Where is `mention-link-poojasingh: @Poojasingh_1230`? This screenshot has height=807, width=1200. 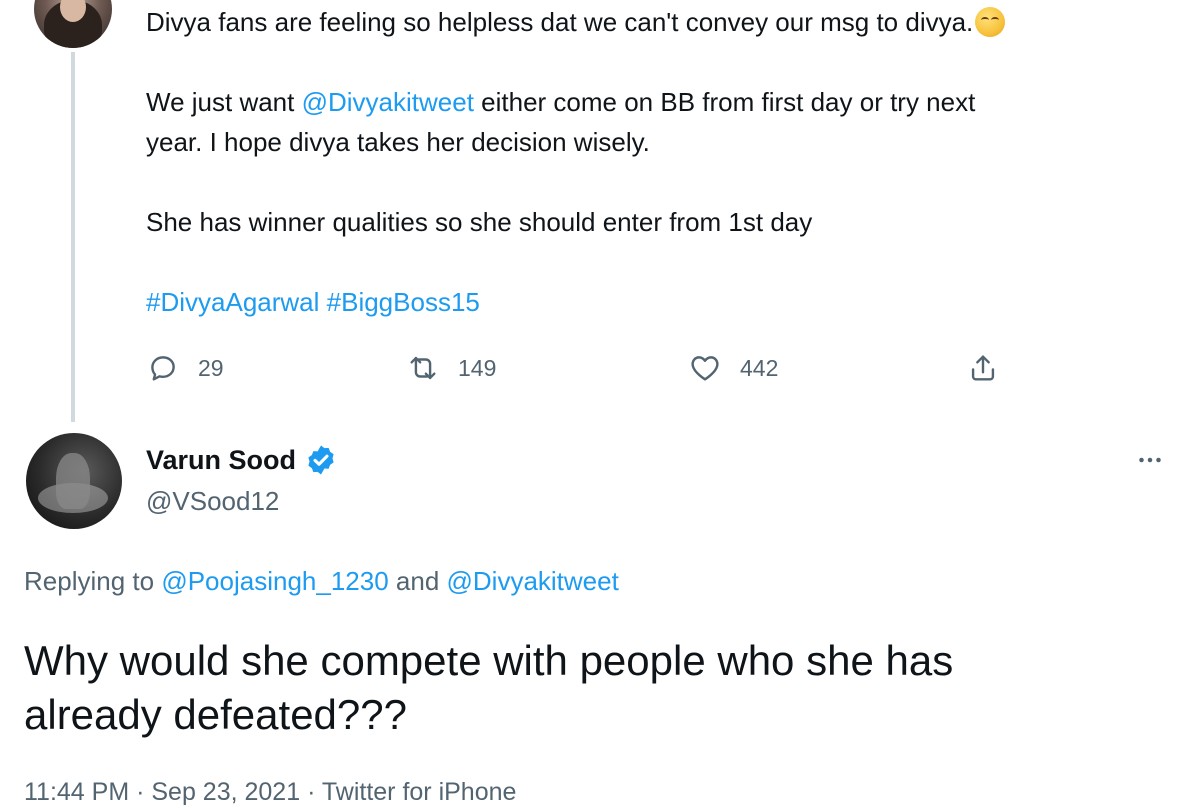 mention-link-poojasingh: @Poojasingh_1230 is located at coordinates (274, 581).